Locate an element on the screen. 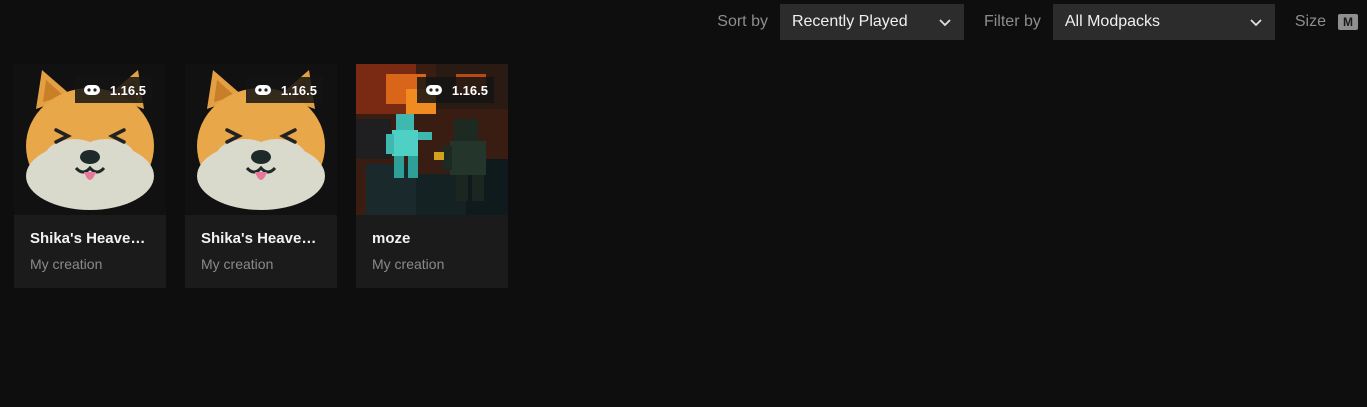 The height and width of the screenshot is (407, 1367). filter-value: All Modpacks is located at coordinates (1112, 21).